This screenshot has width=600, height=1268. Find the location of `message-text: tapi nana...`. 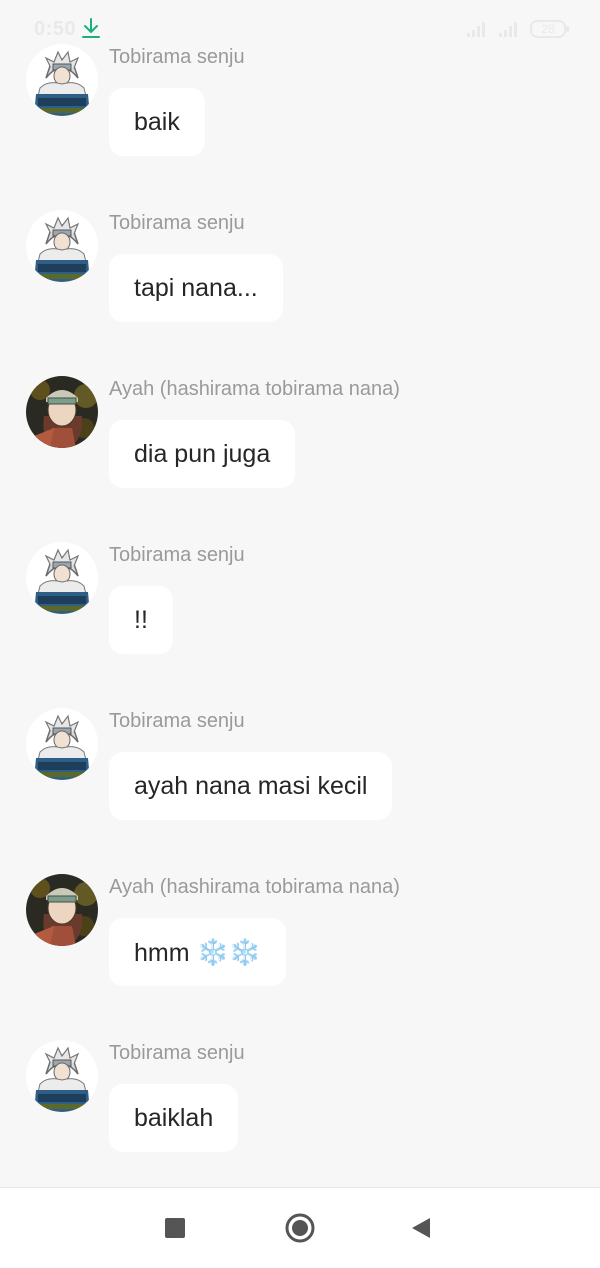

message-text: tapi nana... is located at coordinates (196, 288).